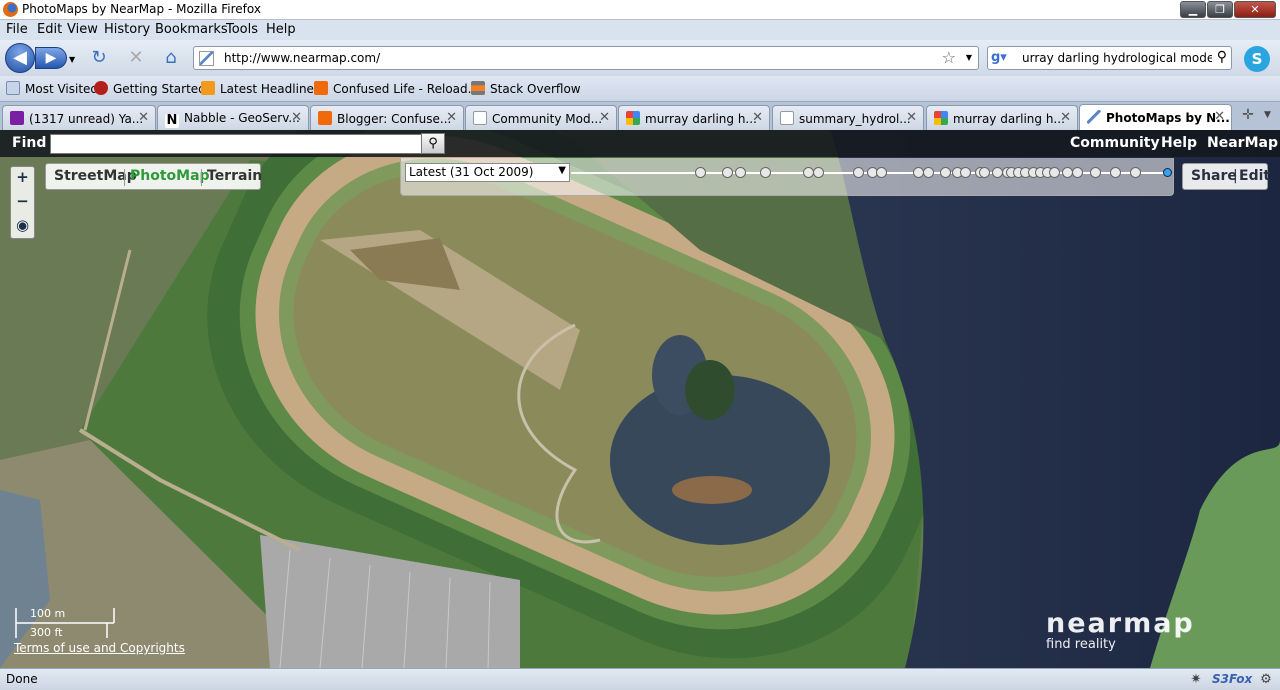  What do you see at coordinates (17, 29) in the screenshot?
I see `menu-file: File` at bounding box center [17, 29].